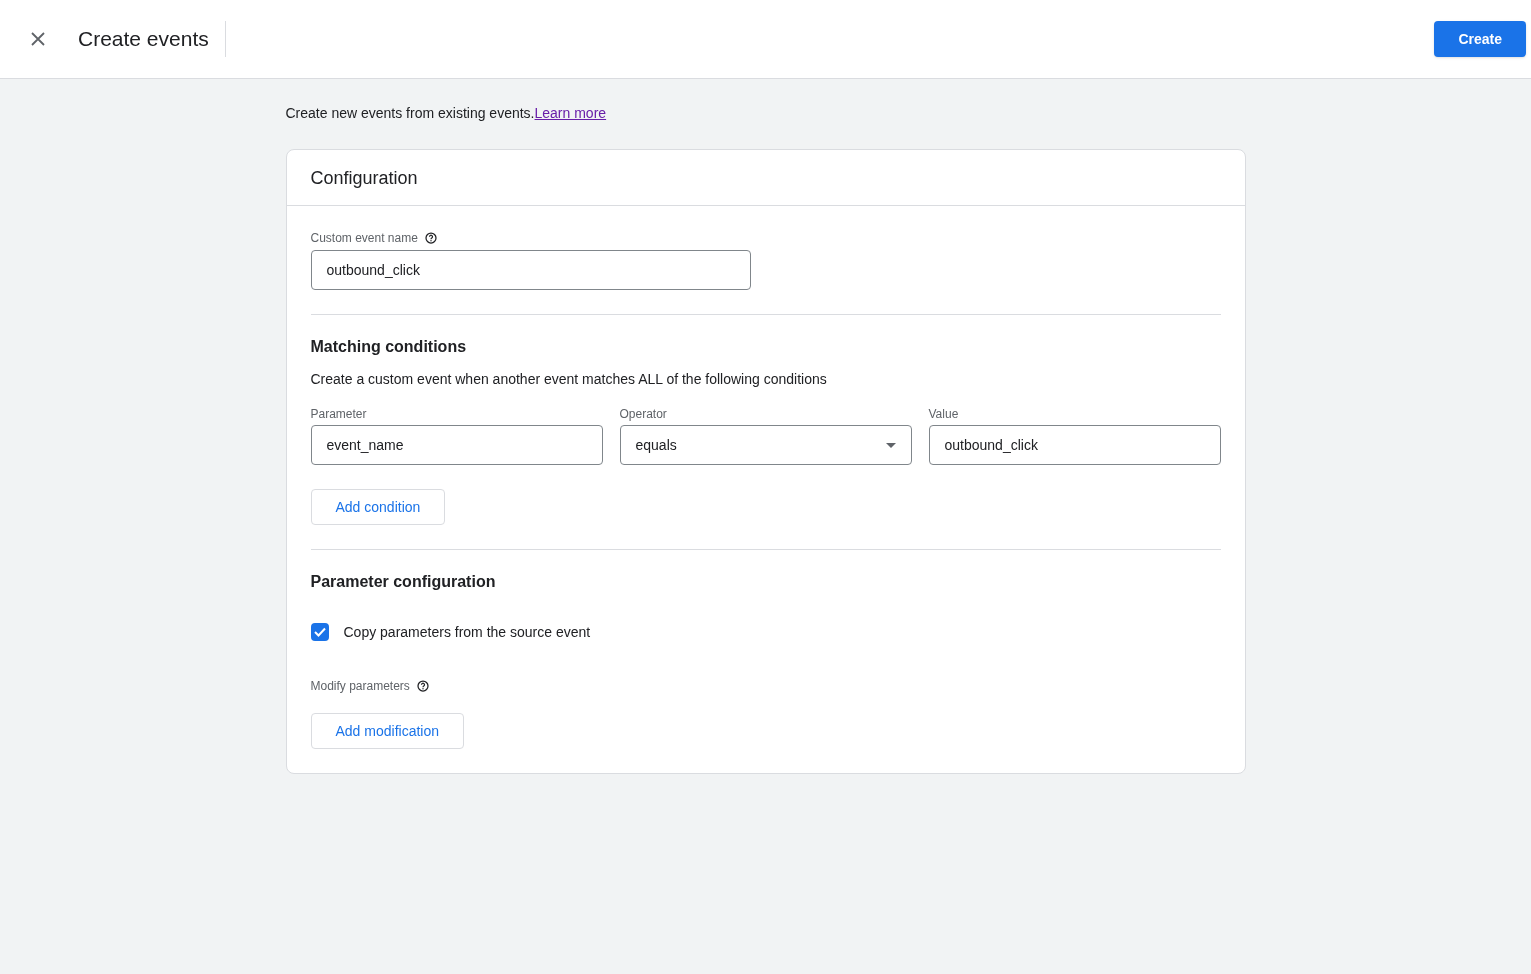 Image resolution: width=1531 pixels, height=974 pixels. I want to click on field-label: Operator, so click(643, 414).